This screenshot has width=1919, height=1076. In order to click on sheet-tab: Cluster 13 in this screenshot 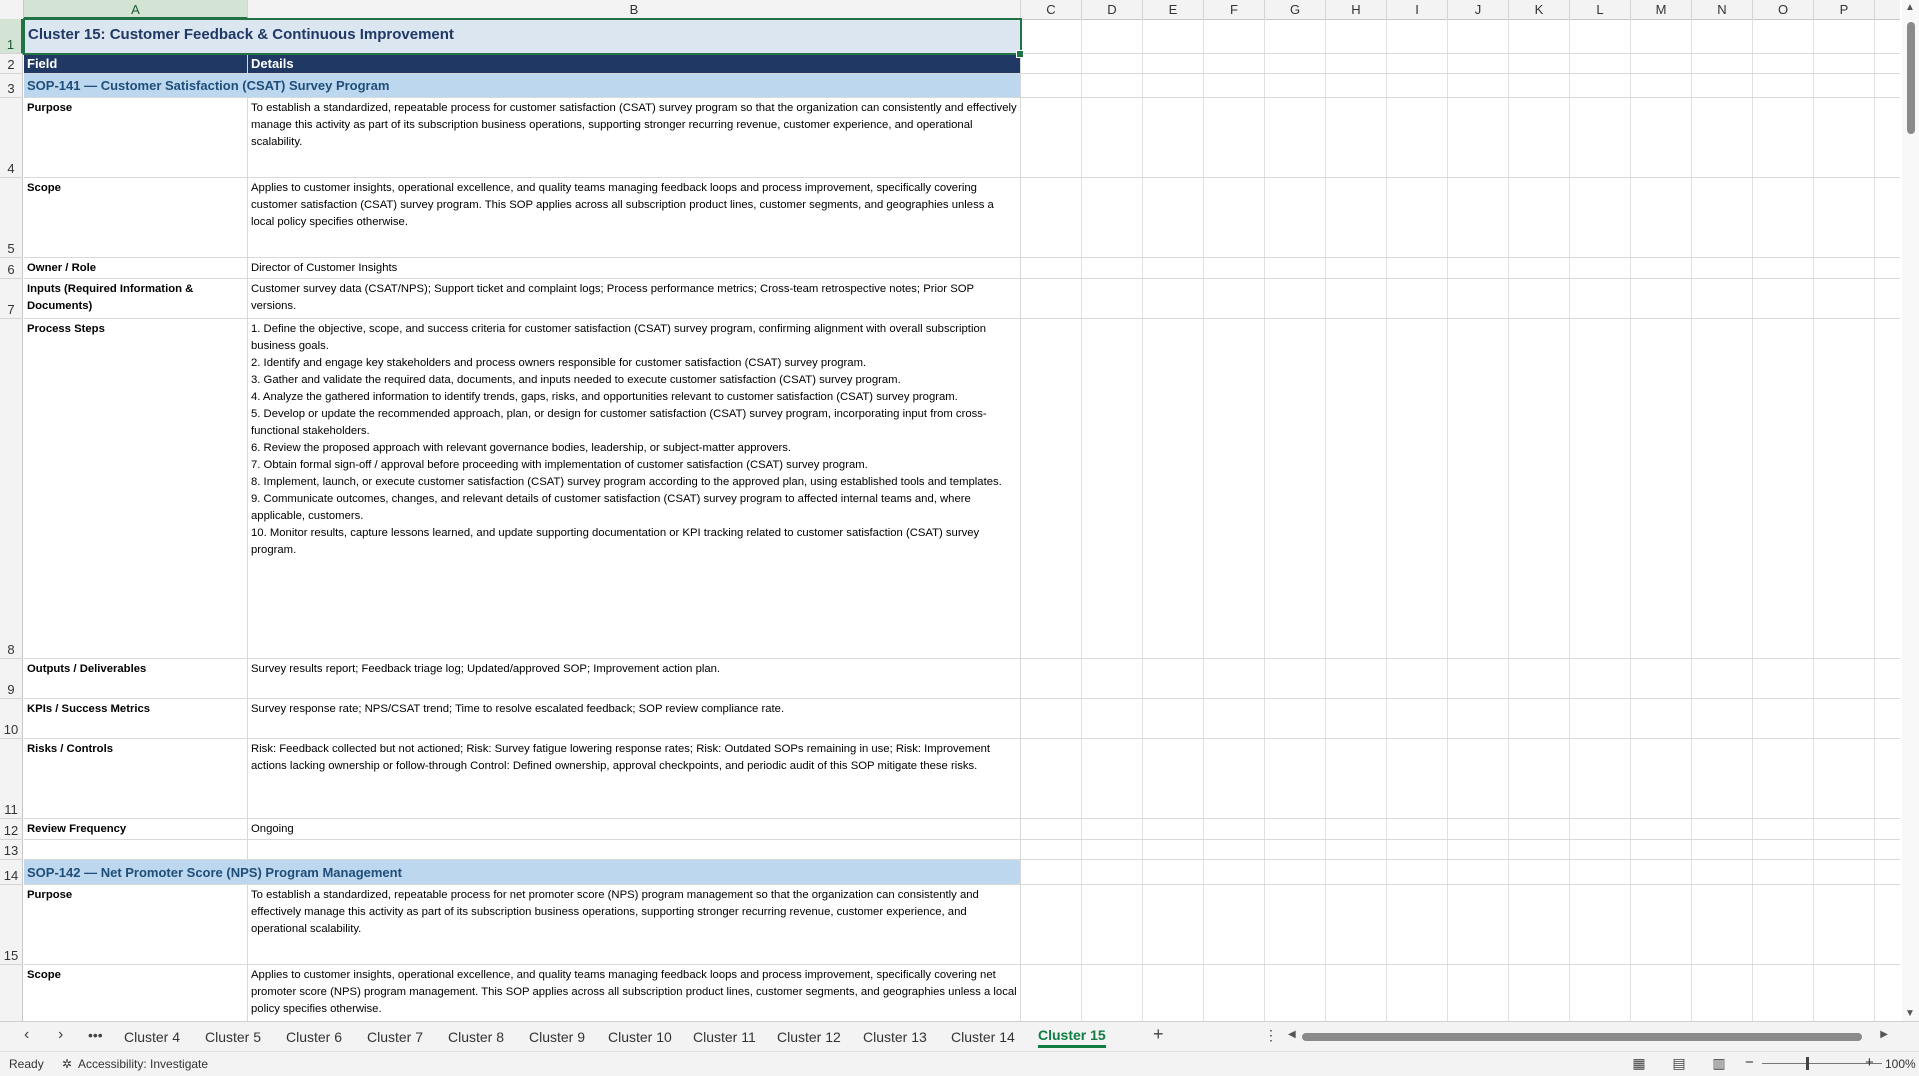, I will do `click(895, 1037)`.